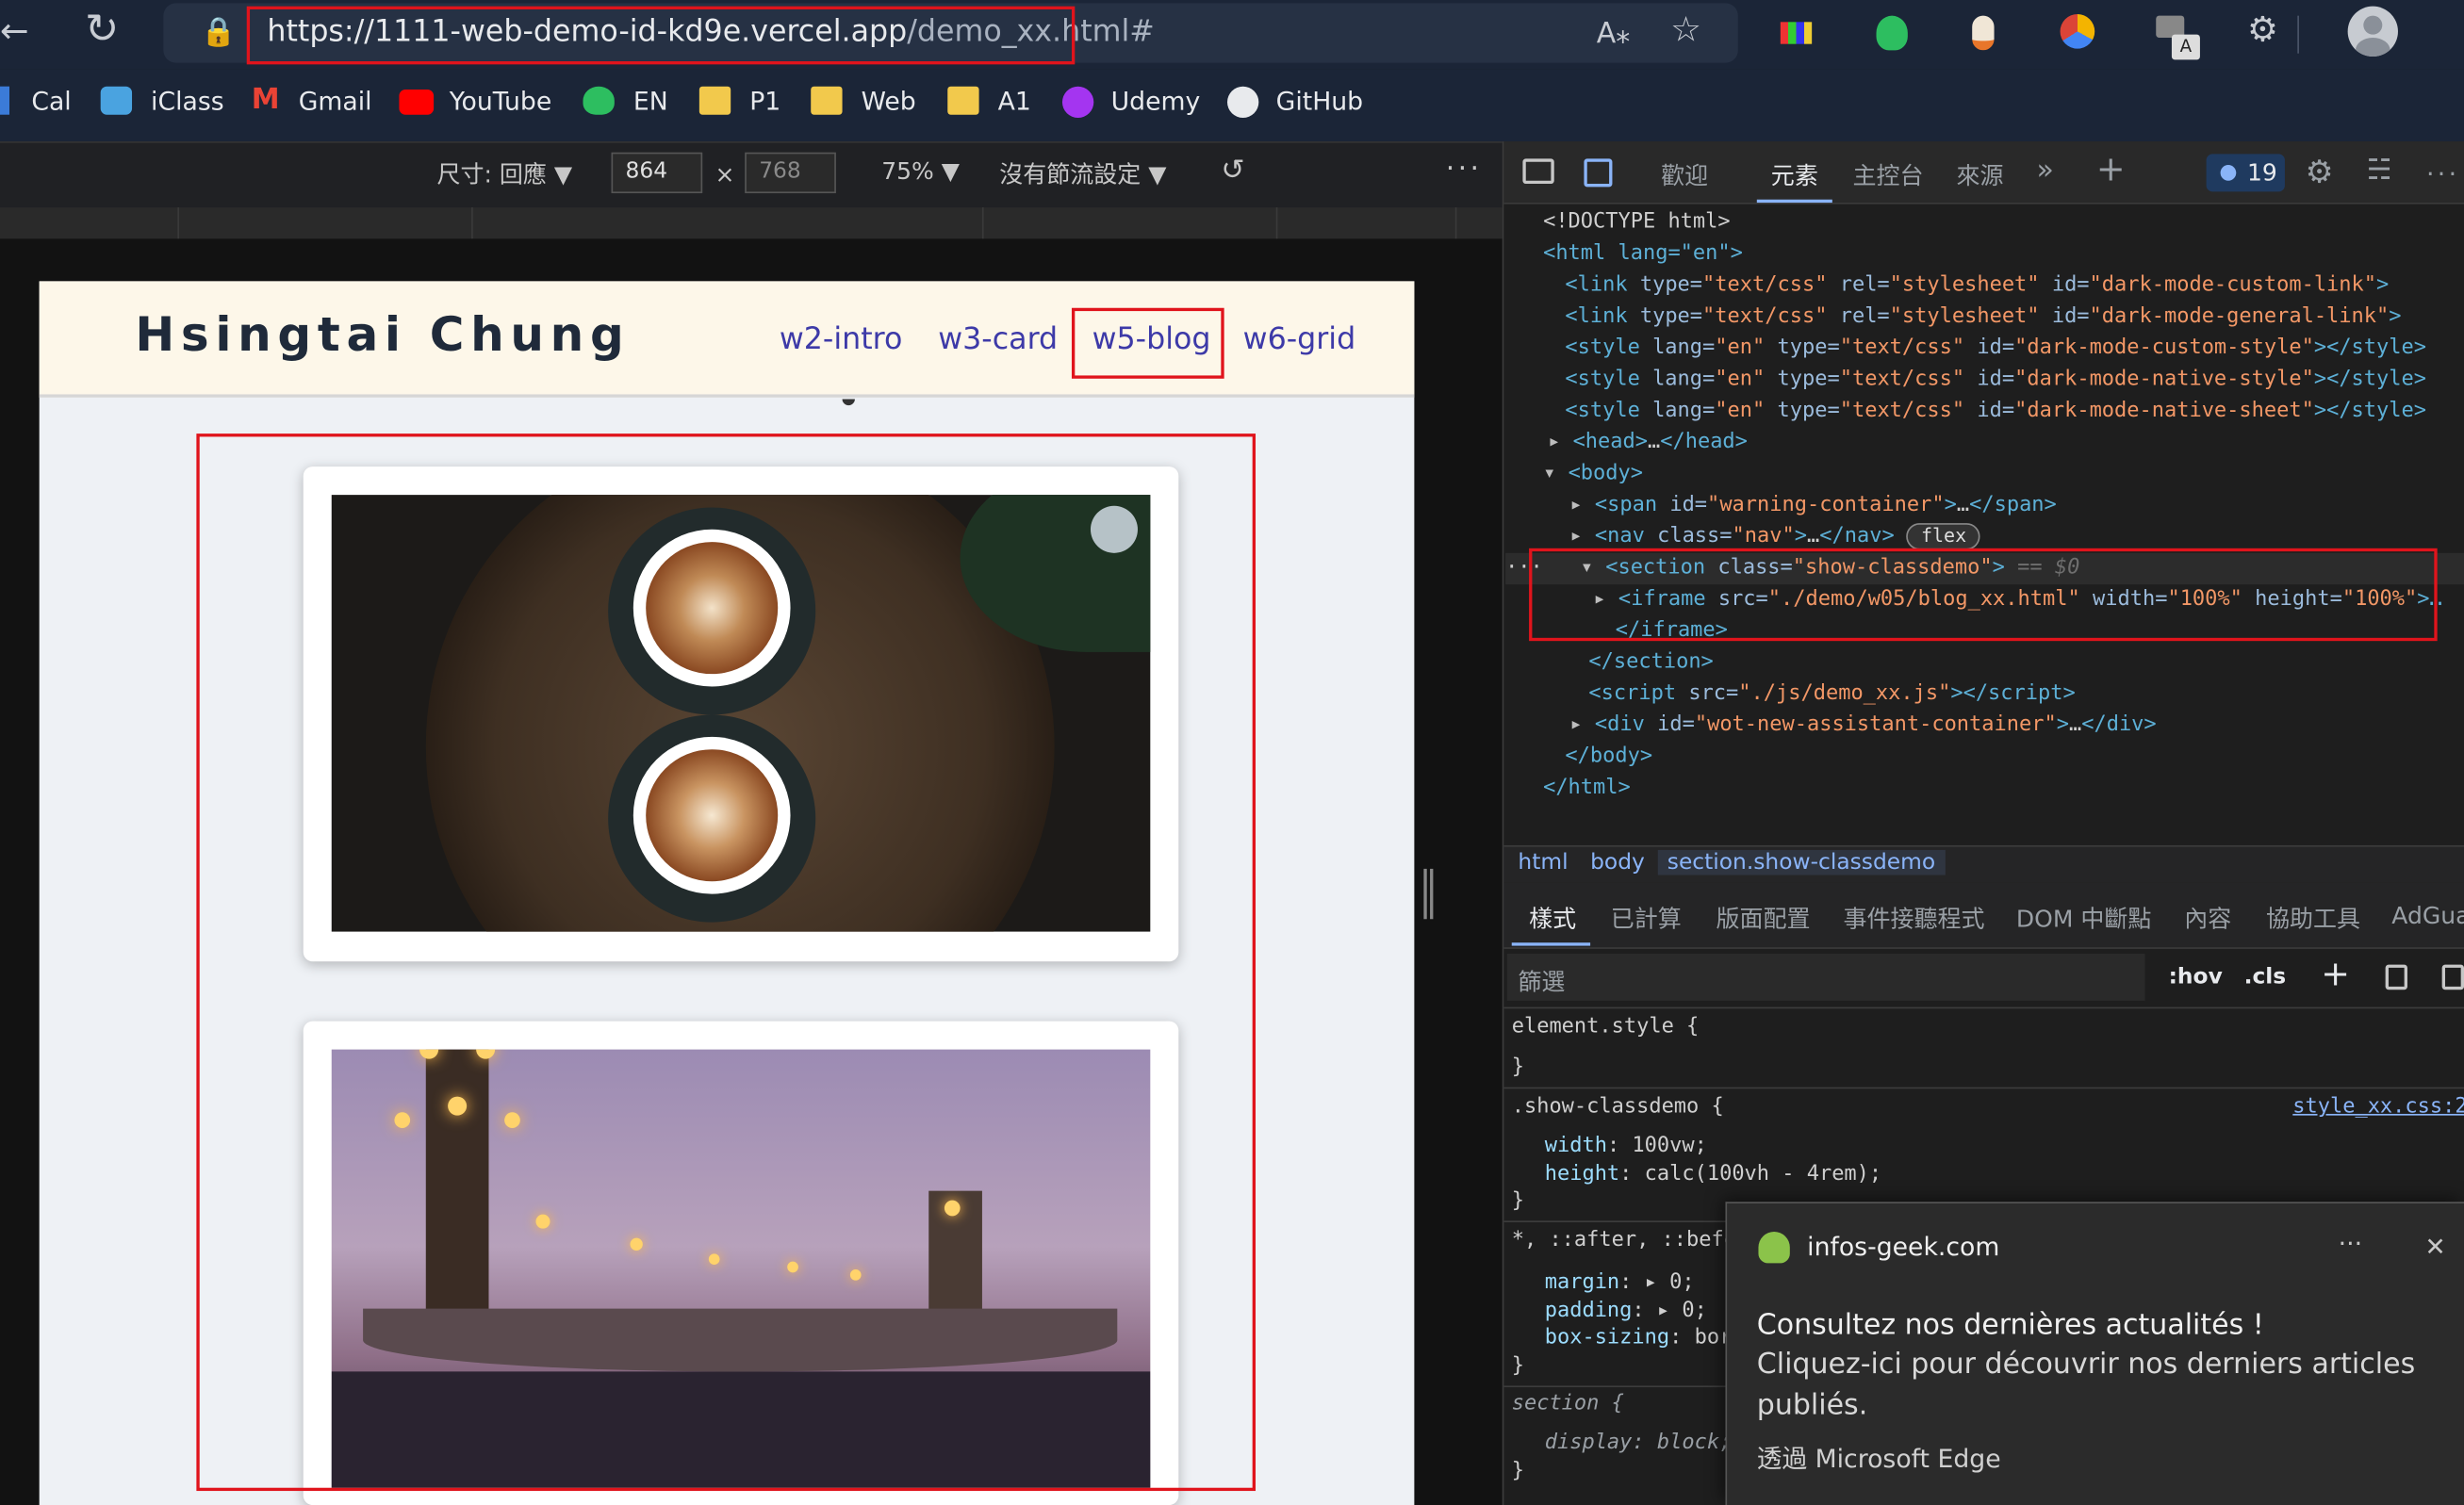  I want to click on rule-element-style: element.style {, so click(1606, 1027).